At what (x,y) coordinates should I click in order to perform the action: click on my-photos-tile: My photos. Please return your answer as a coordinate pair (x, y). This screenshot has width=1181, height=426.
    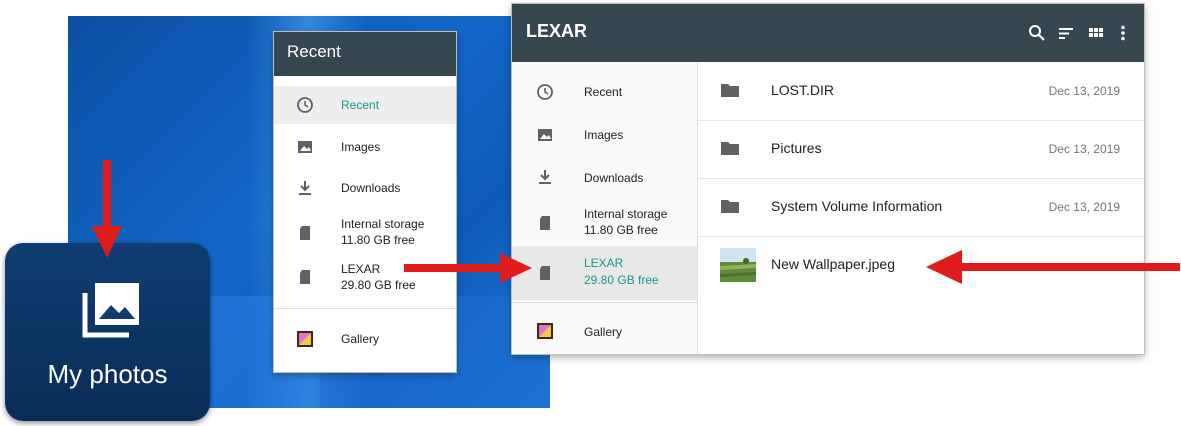
    Looking at the image, I should click on (107, 332).